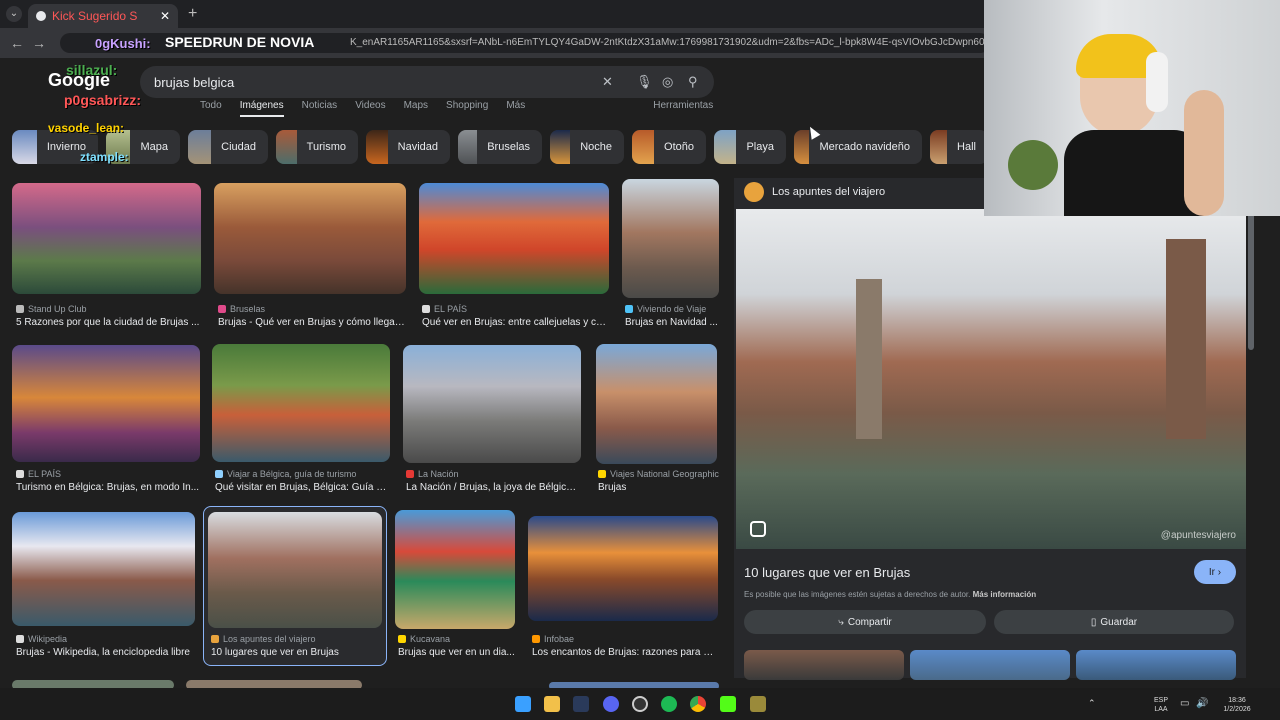 The width and height of the screenshot is (1280, 720). Describe the element at coordinates (427, 82) in the screenshot. I see `search-input: brujas belgica` at that location.